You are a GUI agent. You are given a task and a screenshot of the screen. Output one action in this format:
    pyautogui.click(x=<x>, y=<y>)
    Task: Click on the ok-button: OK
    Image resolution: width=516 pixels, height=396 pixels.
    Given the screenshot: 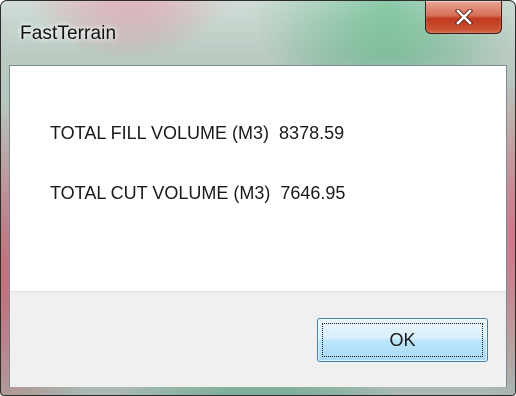 What is the action you would take?
    pyautogui.click(x=402, y=340)
    